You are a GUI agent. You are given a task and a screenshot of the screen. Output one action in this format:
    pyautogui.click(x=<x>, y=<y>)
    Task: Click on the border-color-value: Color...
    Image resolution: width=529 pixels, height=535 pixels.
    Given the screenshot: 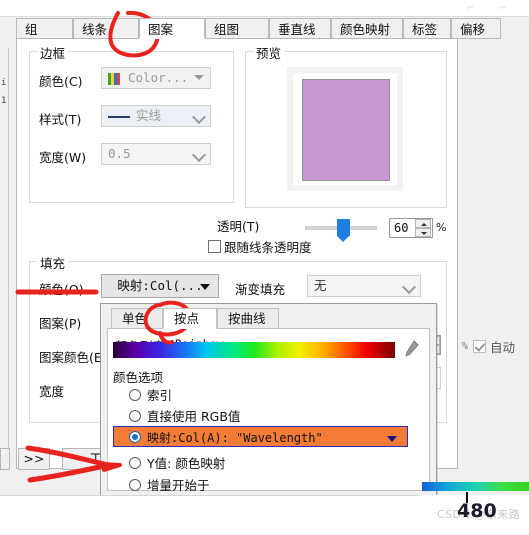 What is the action you would take?
    pyautogui.click(x=158, y=77)
    